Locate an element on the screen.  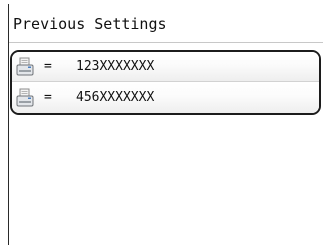
fax-number: 456XXXXXXX is located at coordinates (115, 97).